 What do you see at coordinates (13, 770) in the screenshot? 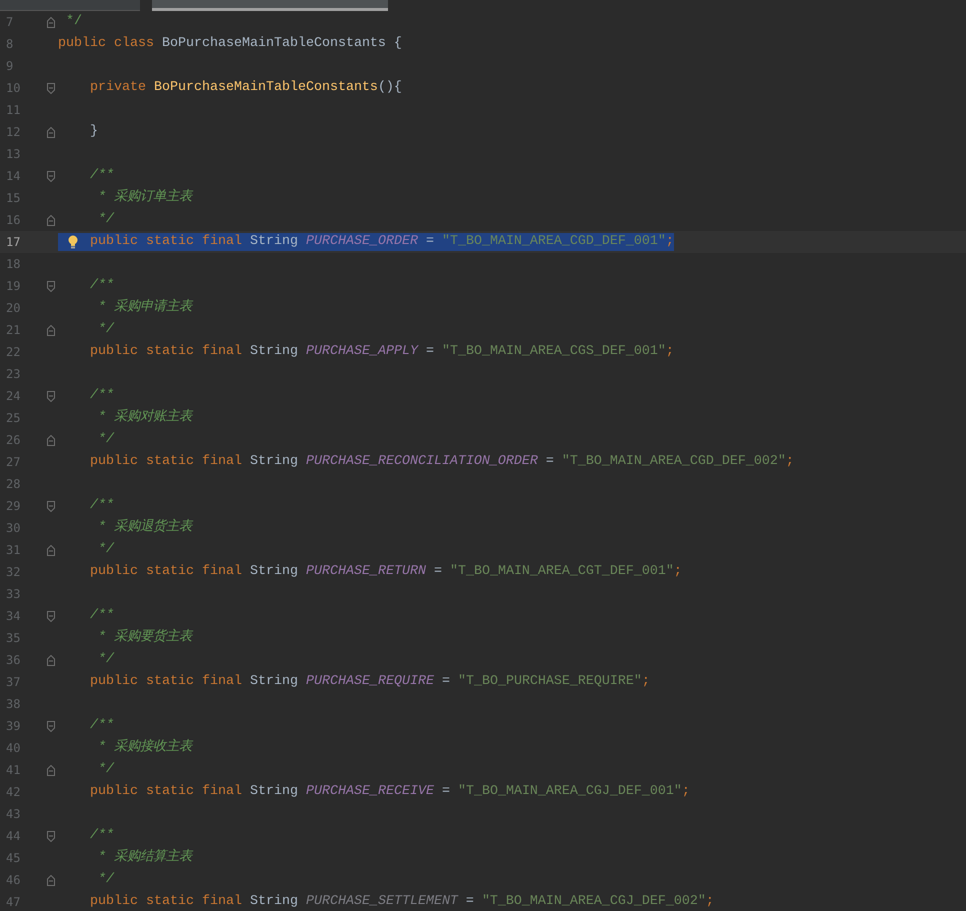
I see `line-number: 41` at bounding box center [13, 770].